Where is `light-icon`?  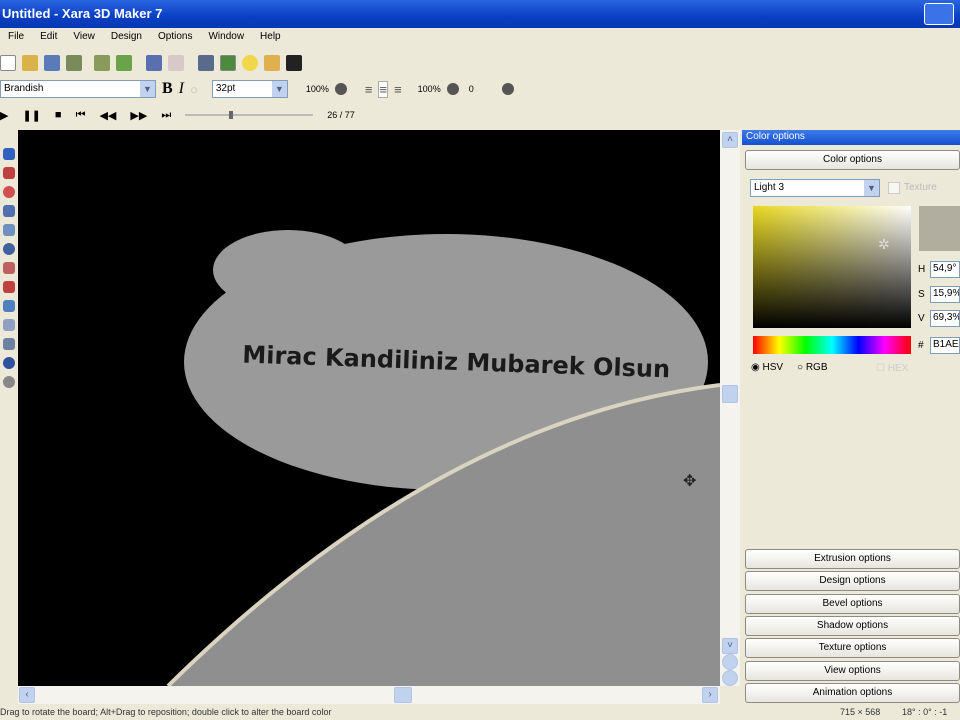 light-icon is located at coordinates (250, 63).